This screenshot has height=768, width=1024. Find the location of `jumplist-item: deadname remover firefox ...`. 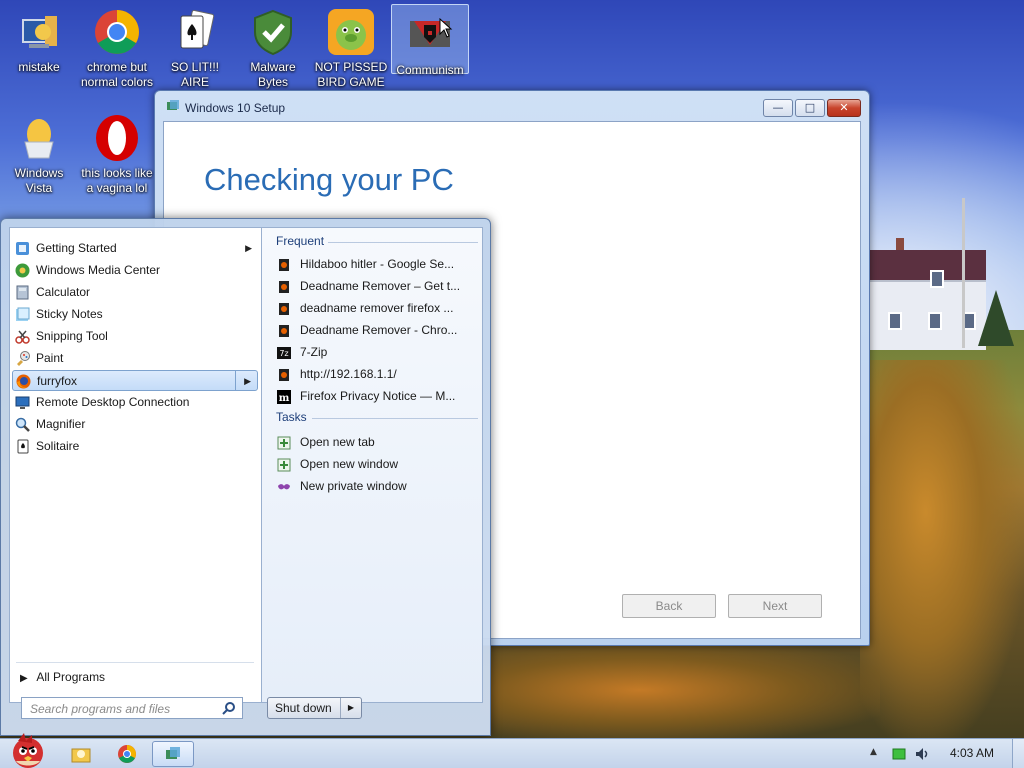

jumplist-item: deadname remover firefox ... is located at coordinates (376, 308).